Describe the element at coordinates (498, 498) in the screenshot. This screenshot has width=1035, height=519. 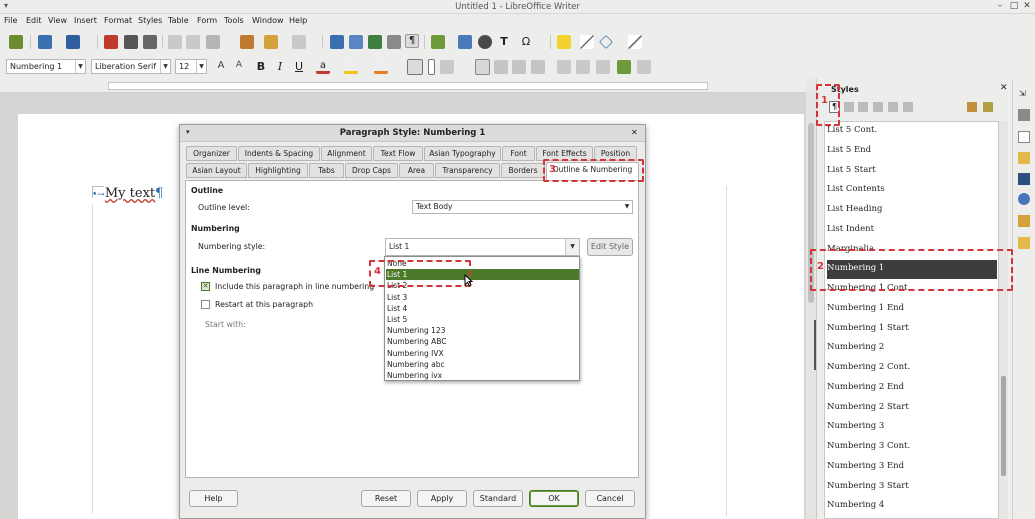
I see `standard-button: Standard` at that location.